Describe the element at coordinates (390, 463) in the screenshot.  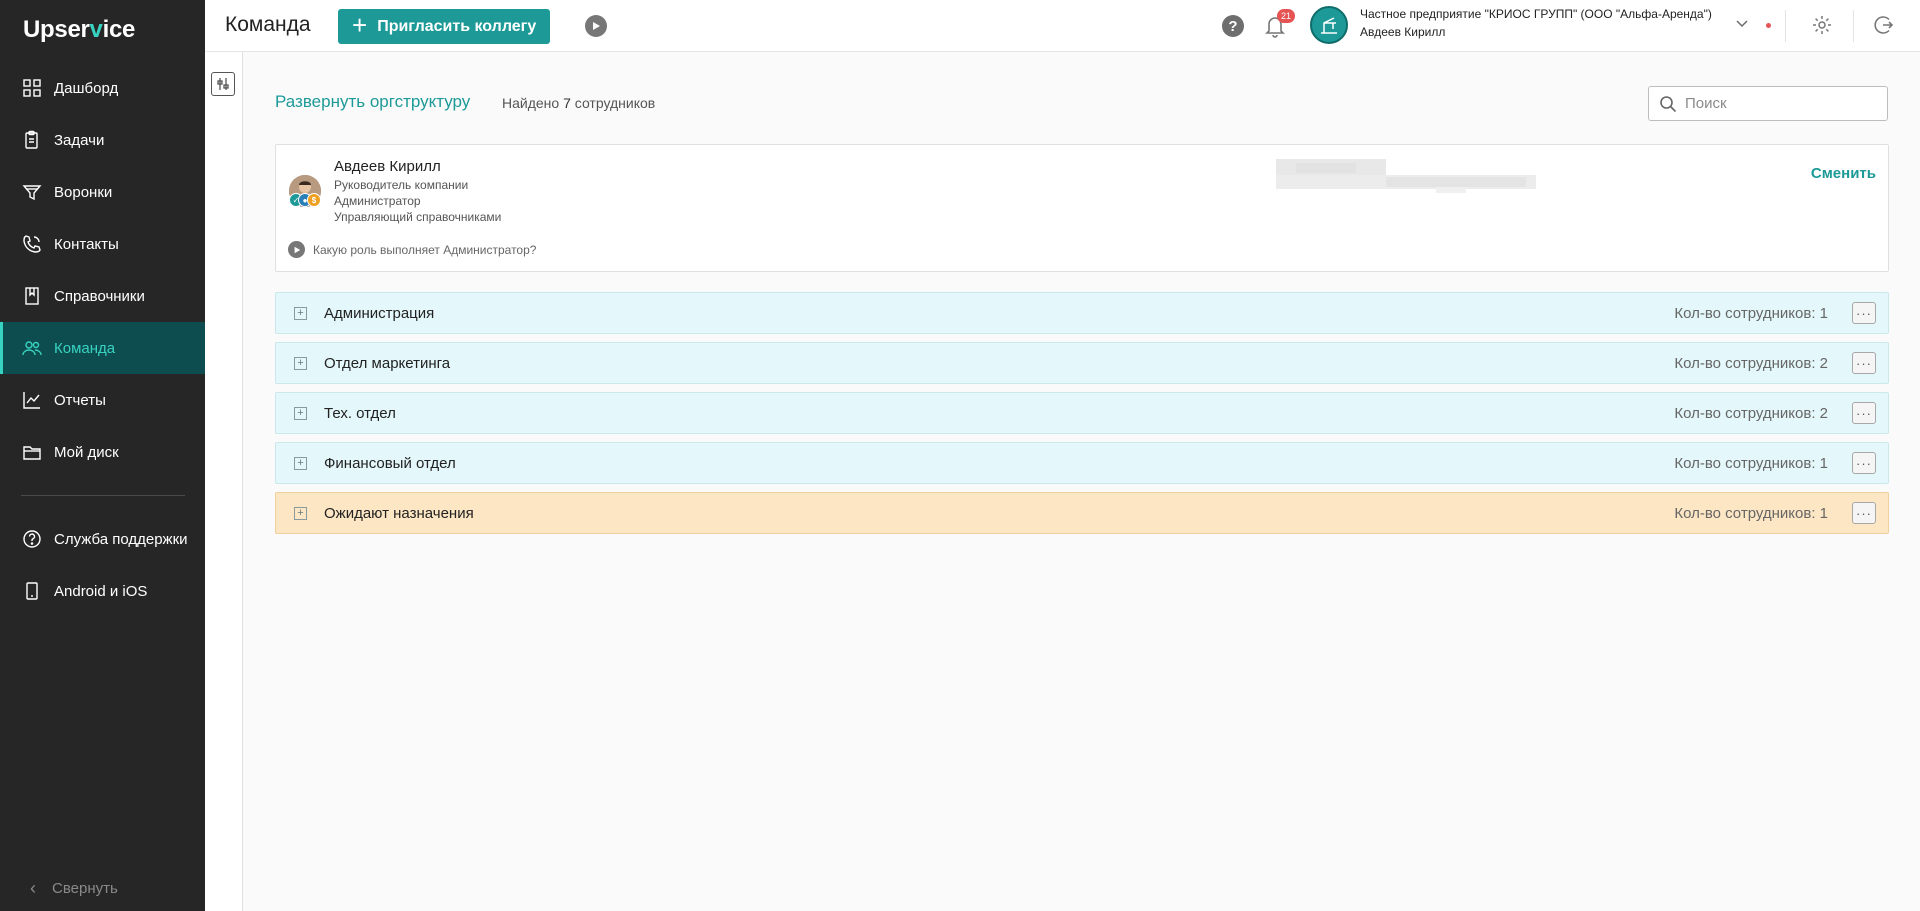
I see `department-name: Финансовый отдел` at that location.